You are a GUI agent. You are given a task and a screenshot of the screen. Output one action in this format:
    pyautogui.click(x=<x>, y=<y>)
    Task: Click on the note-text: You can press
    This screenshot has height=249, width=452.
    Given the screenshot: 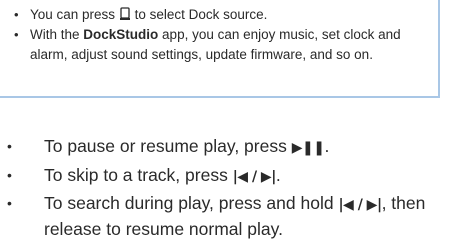 What is the action you would take?
    pyautogui.click(x=74, y=14)
    